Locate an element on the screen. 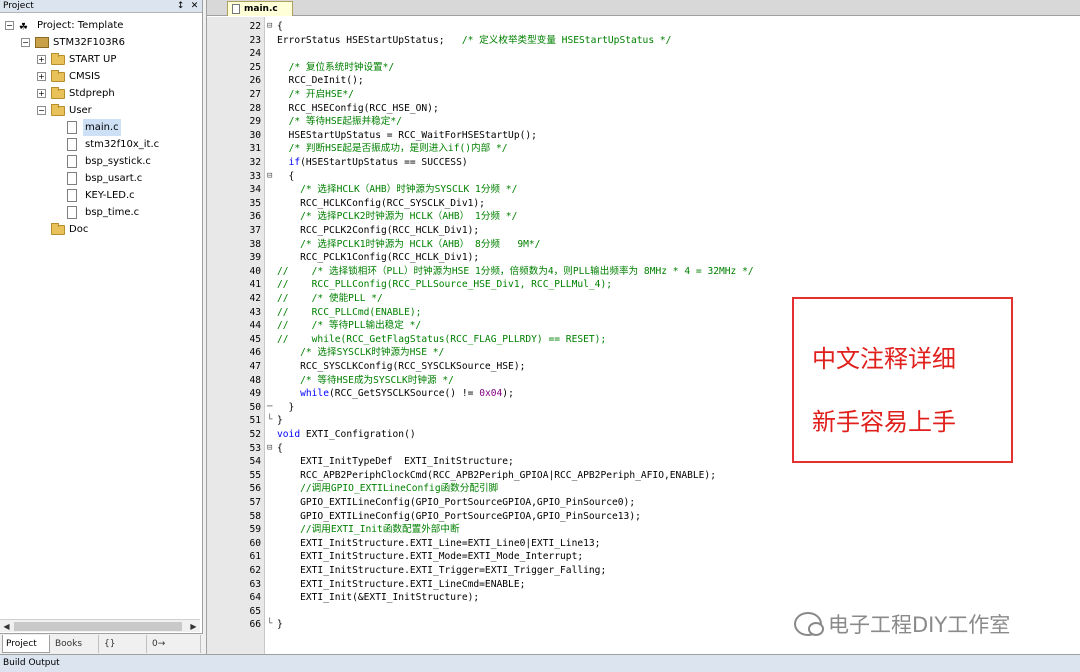 The image size is (1080, 672). code-line: 22 ⊟ { is located at coordinates (643, 27).